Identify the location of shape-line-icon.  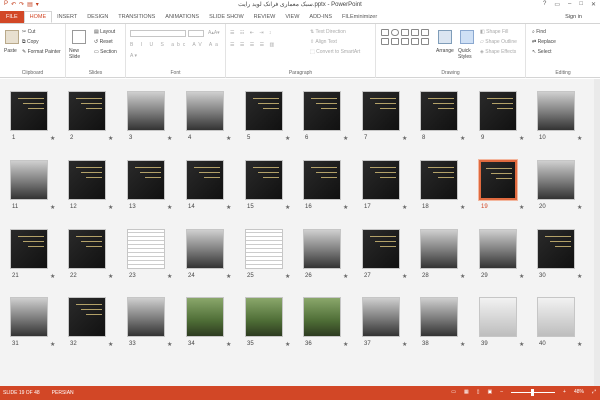
(405, 32).